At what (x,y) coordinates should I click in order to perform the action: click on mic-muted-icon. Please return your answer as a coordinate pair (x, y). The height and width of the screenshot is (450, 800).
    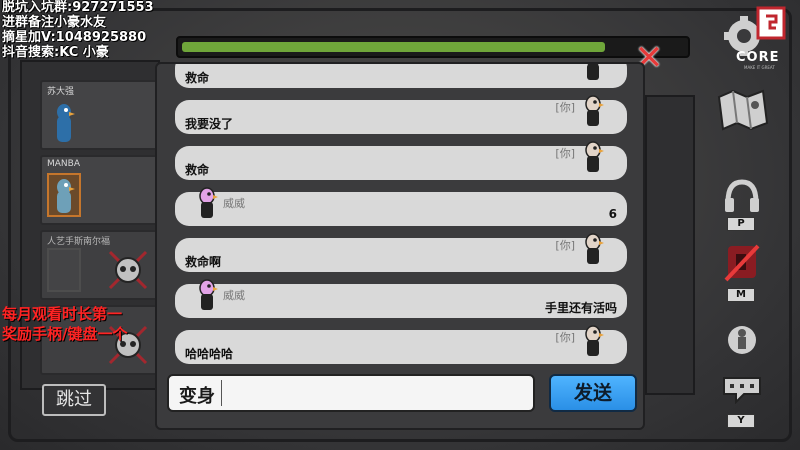
    Looking at the image, I should click on (742, 263).